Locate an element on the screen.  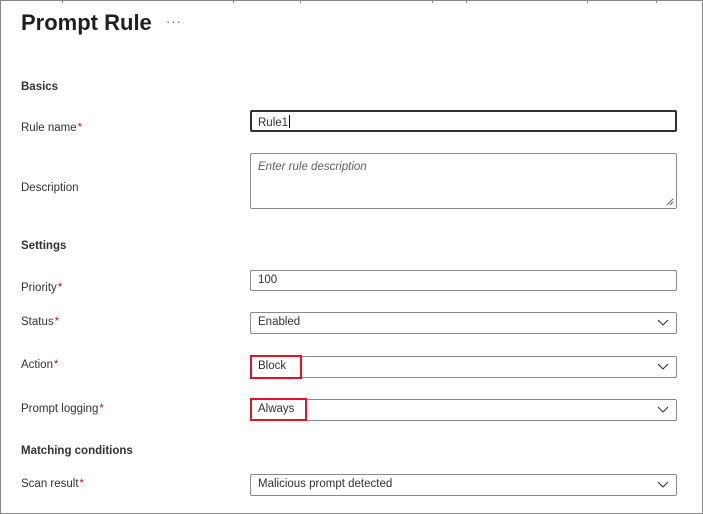
ellipsis-icon: ··· is located at coordinates (174, 21).